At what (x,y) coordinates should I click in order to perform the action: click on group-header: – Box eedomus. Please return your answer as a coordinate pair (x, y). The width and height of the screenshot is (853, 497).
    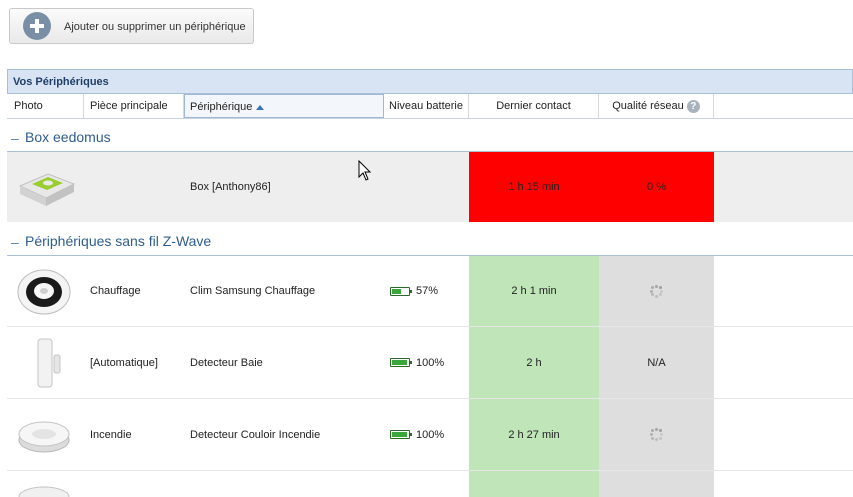
    Looking at the image, I should click on (430, 137).